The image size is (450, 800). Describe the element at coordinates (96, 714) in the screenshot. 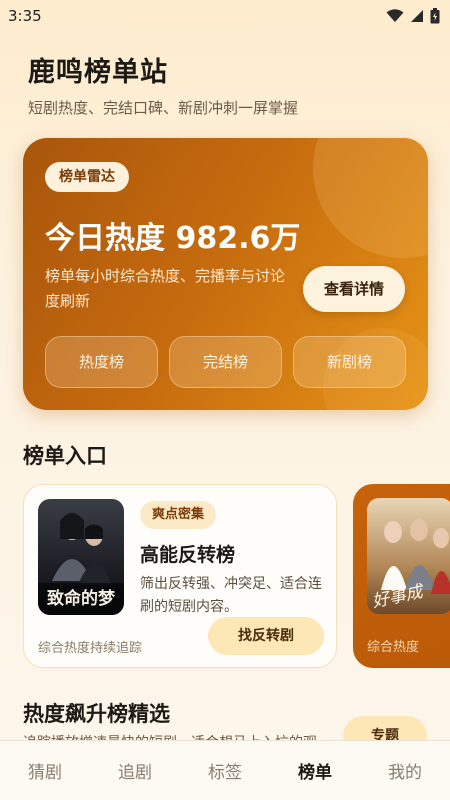

I see `rising-section-title: 热度飙升榜精选` at that location.